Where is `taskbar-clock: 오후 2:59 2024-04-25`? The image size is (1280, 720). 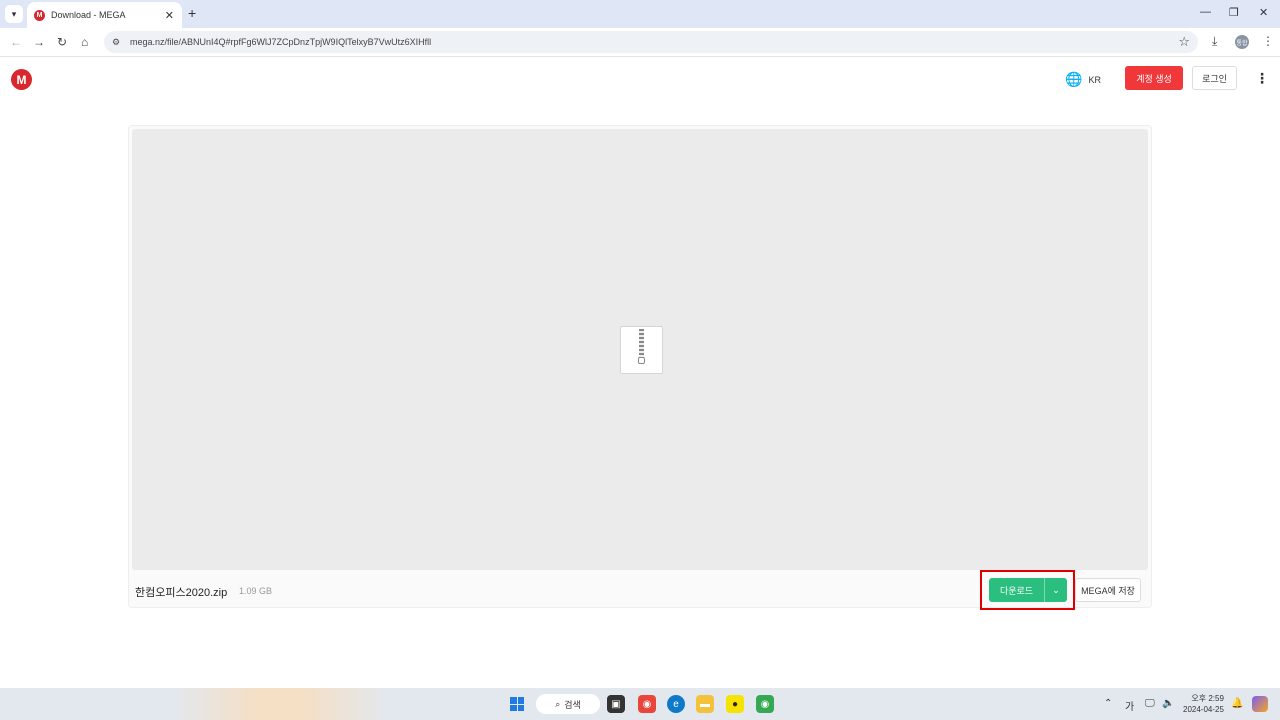 taskbar-clock: 오후 2:59 2024-04-25 is located at coordinates (1203, 704).